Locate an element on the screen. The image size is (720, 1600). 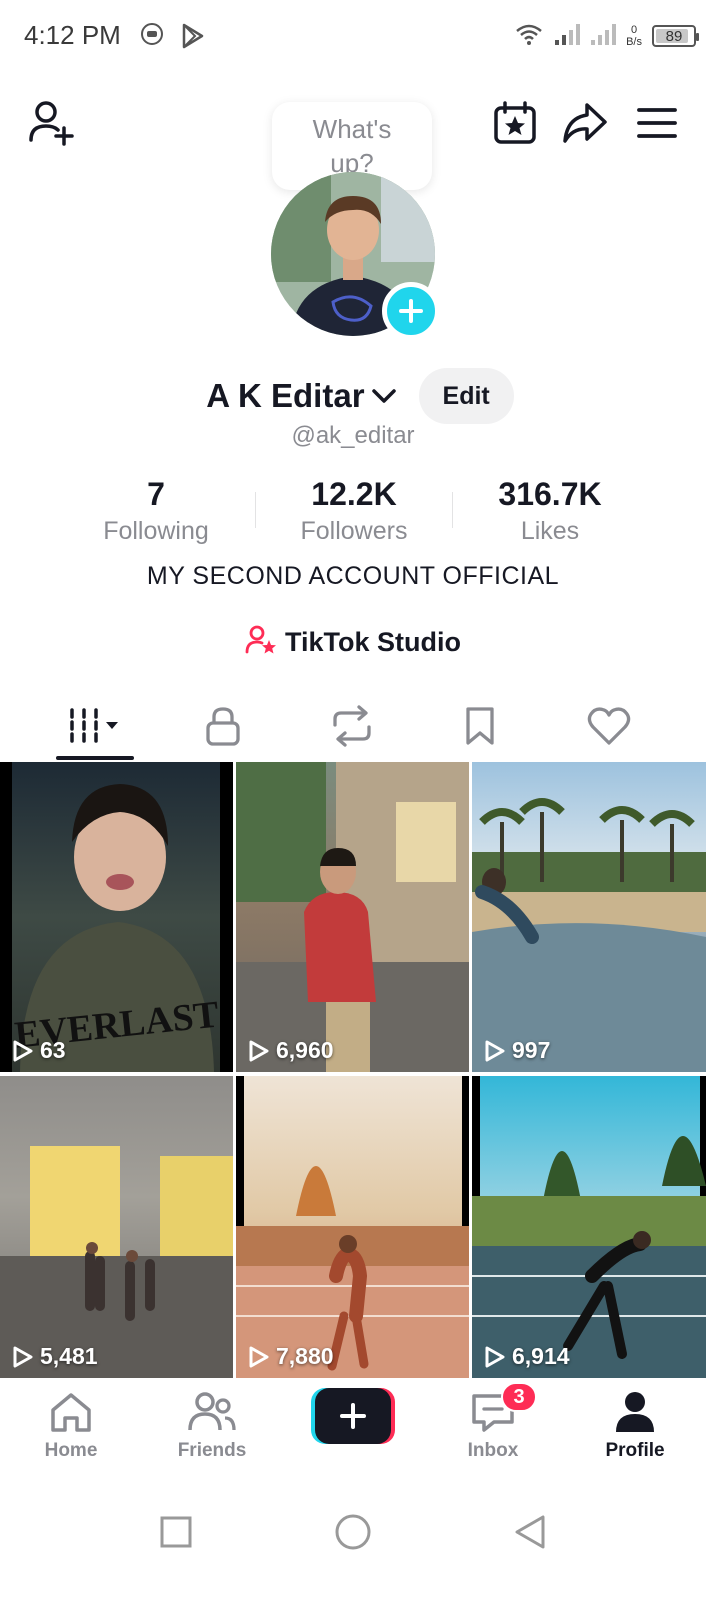
square-icon is located at coordinates (176, 1532).